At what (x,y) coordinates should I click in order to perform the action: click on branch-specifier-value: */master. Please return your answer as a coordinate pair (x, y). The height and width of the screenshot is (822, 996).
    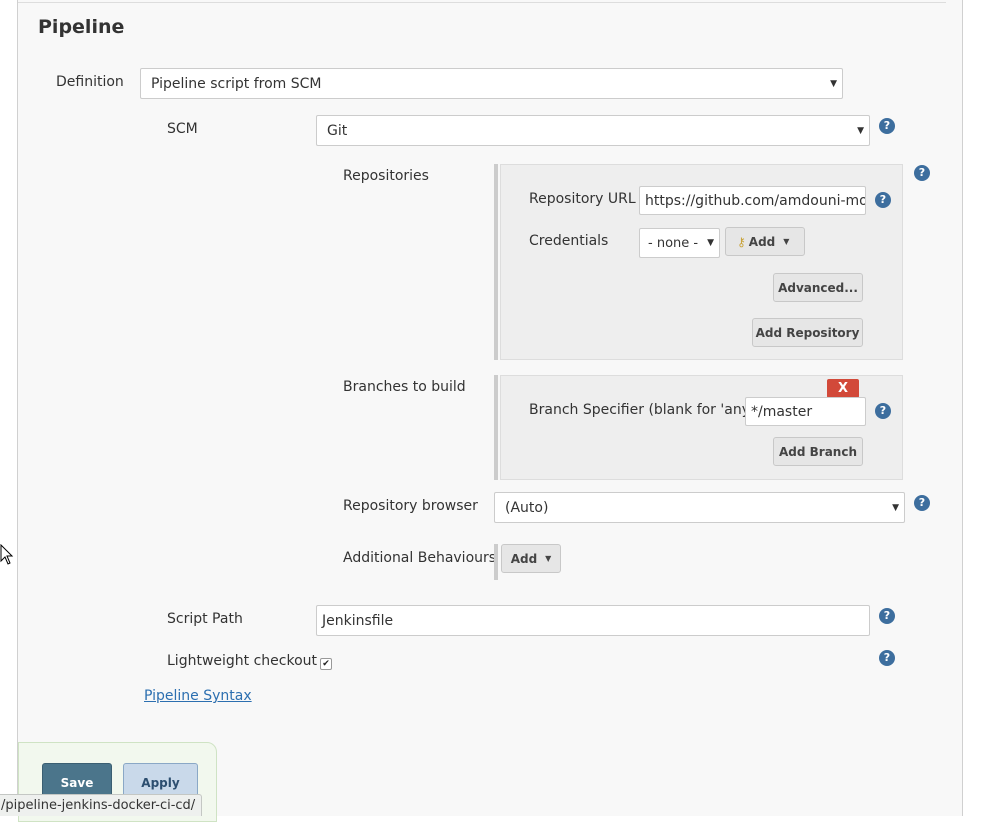
    Looking at the image, I should click on (782, 411).